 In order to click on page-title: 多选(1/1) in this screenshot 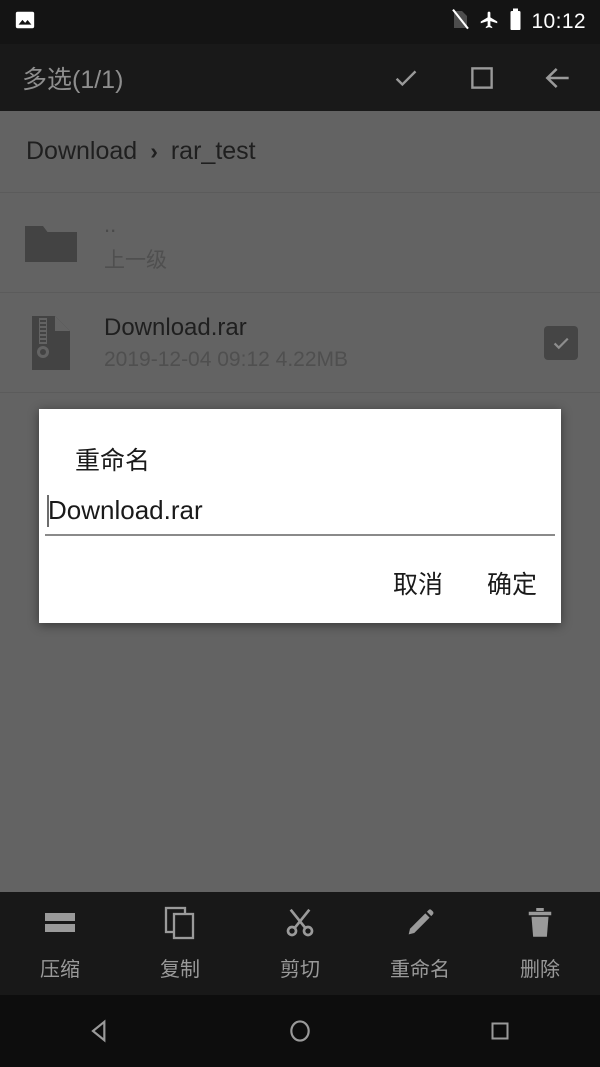, I will do `click(73, 79)`.